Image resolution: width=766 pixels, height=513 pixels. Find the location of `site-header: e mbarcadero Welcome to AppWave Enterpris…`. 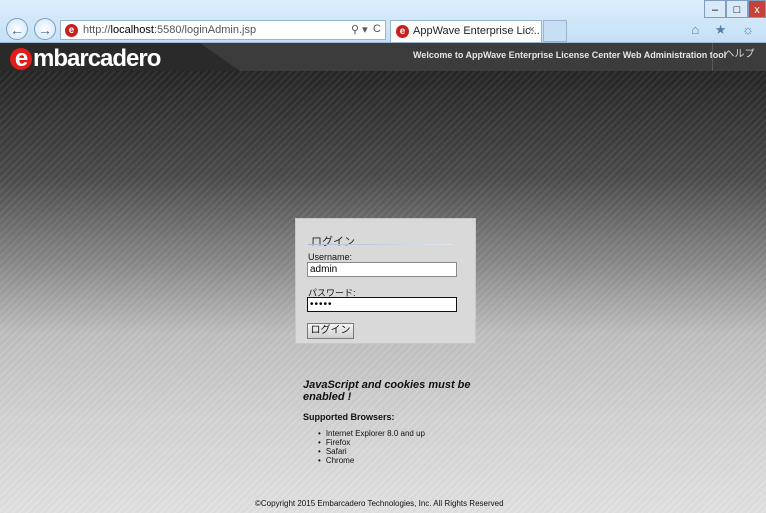

site-header: e mbarcadero Welcome to AppWave Enterpris… is located at coordinates (383, 57).